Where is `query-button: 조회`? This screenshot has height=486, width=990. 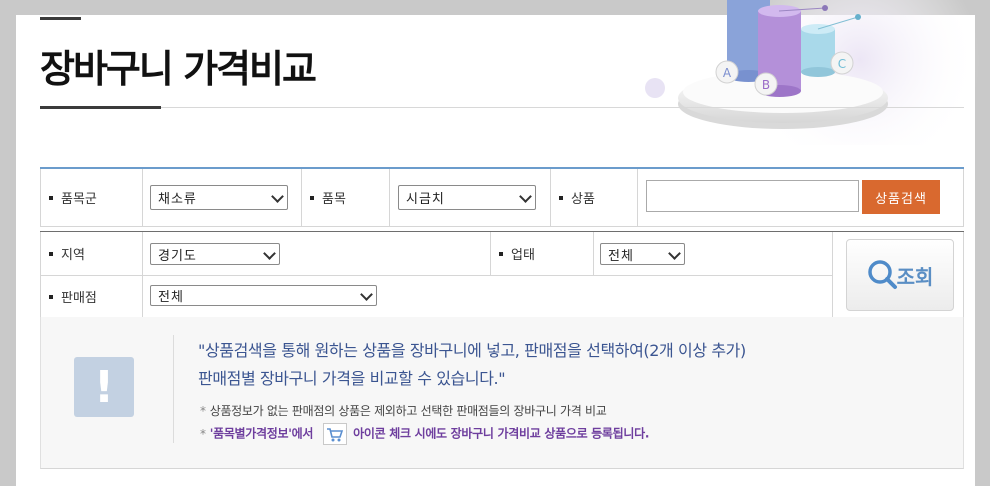 query-button: 조회 is located at coordinates (900, 275).